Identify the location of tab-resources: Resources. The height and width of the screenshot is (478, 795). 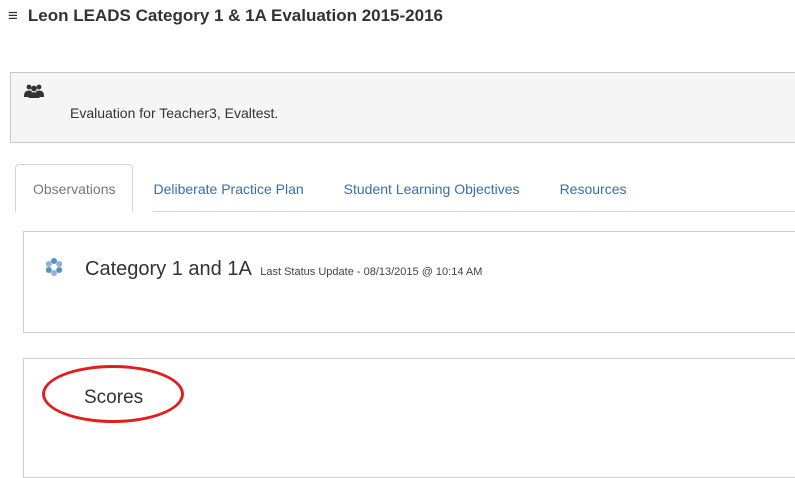
(593, 189).